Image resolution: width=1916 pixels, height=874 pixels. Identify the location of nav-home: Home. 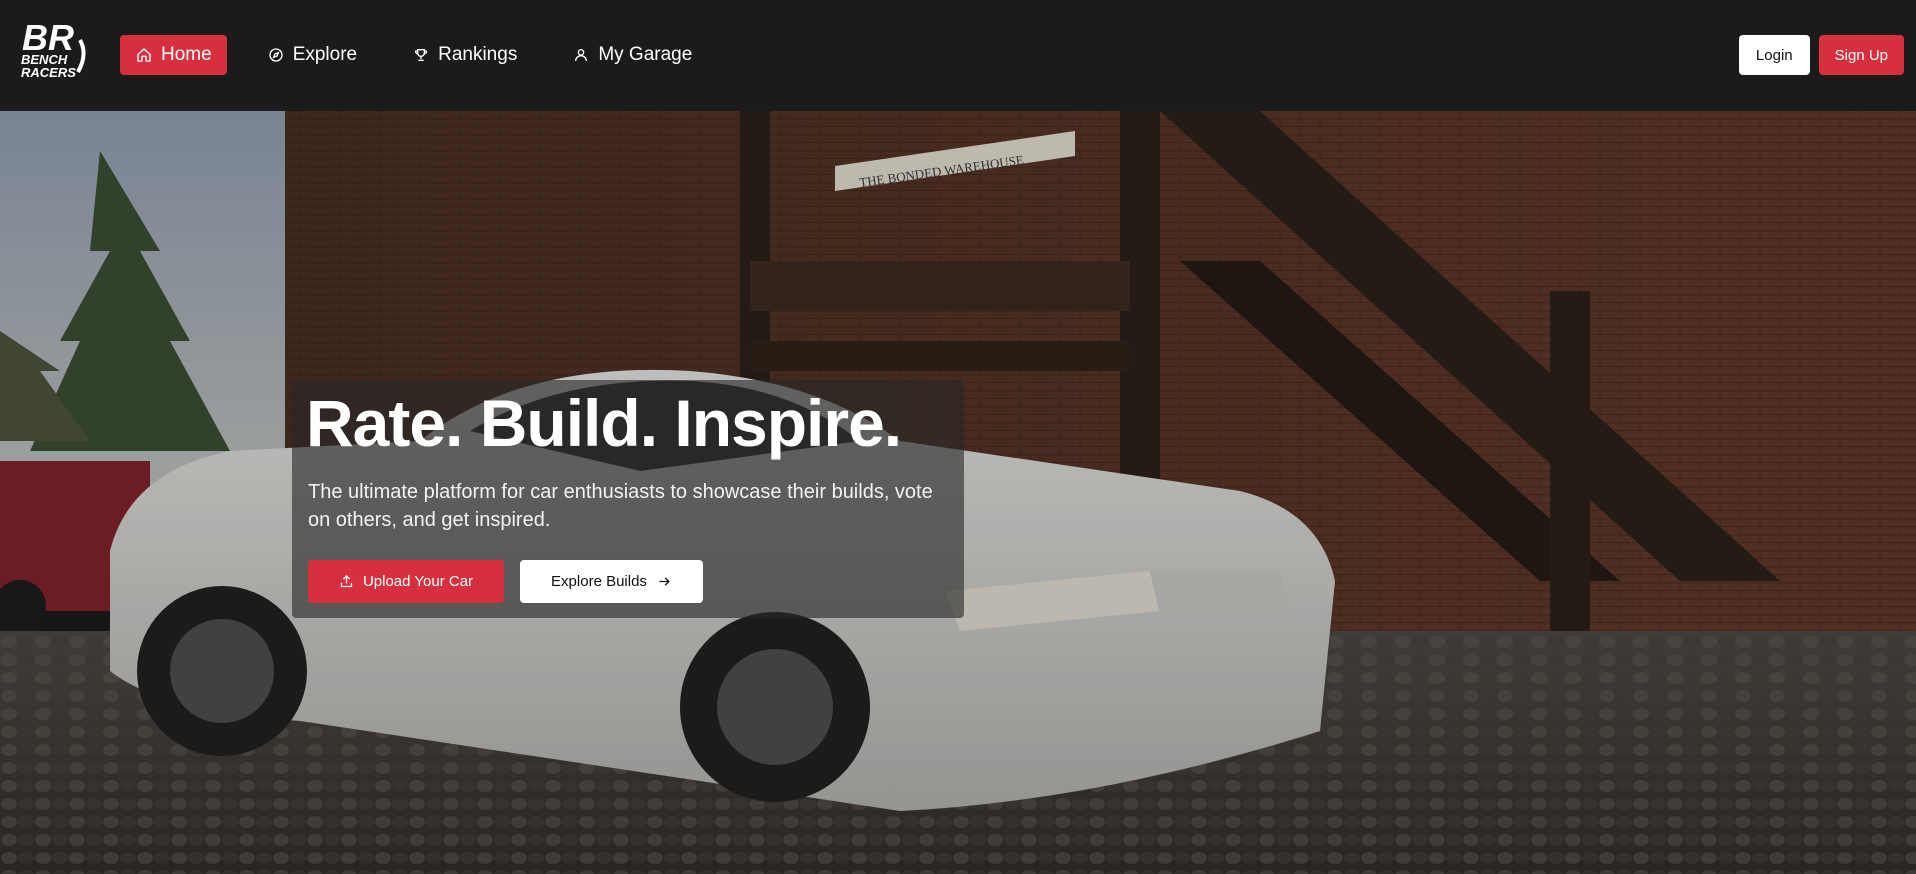
(173, 55).